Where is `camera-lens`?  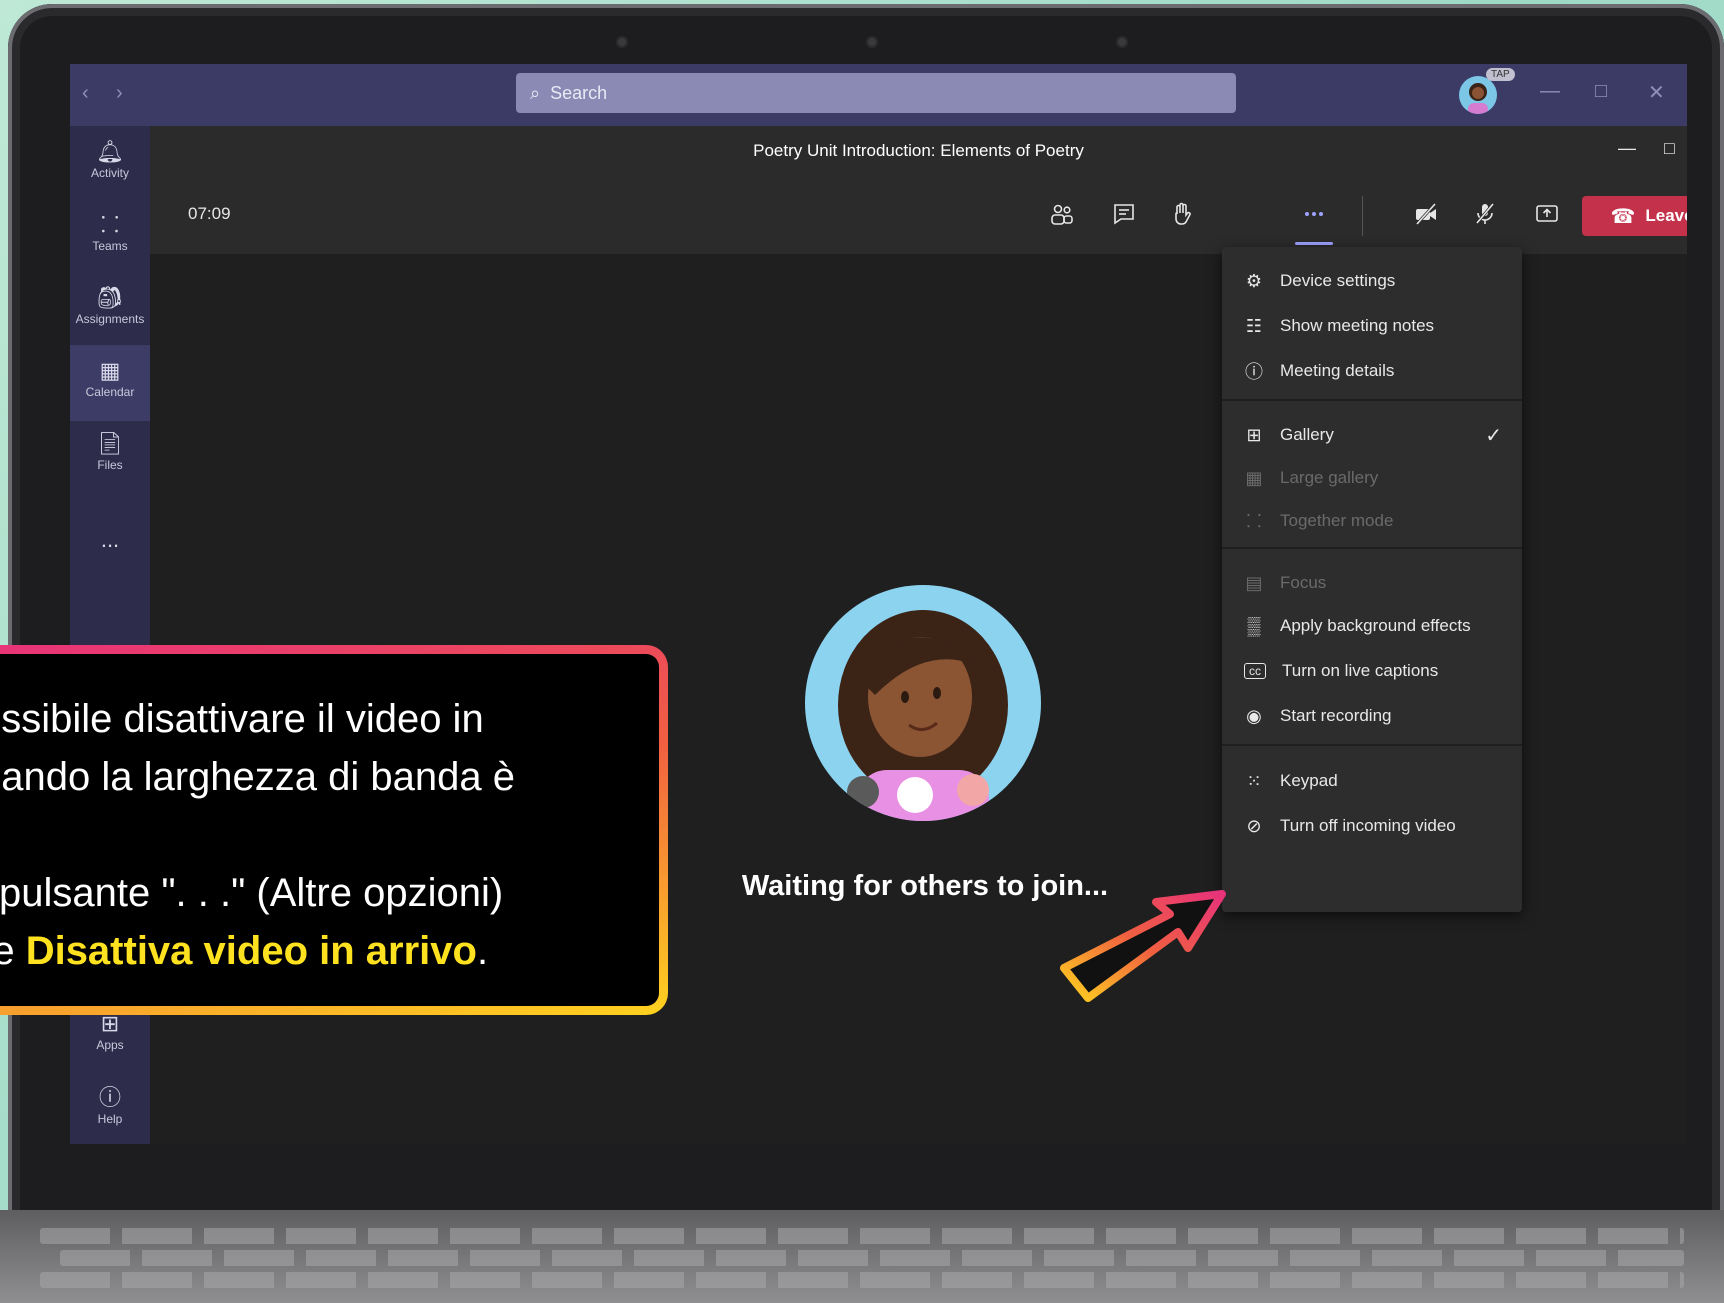 camera-lens is located at coordinates (872, 42).